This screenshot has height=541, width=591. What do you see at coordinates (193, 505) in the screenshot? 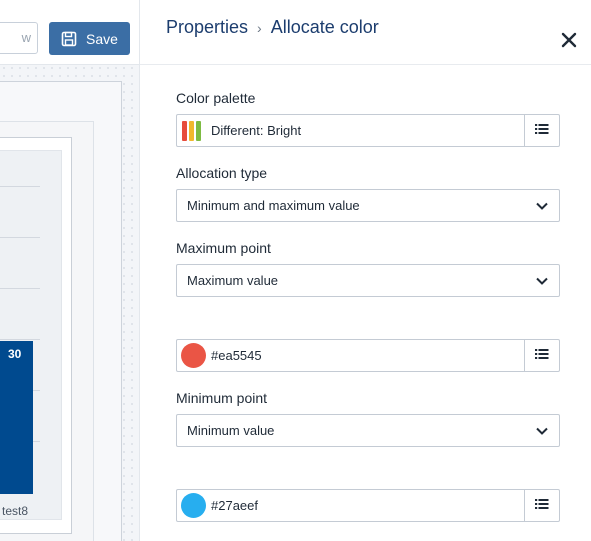
I see `minimum-color-swatch` at bounding box center [193, 505].